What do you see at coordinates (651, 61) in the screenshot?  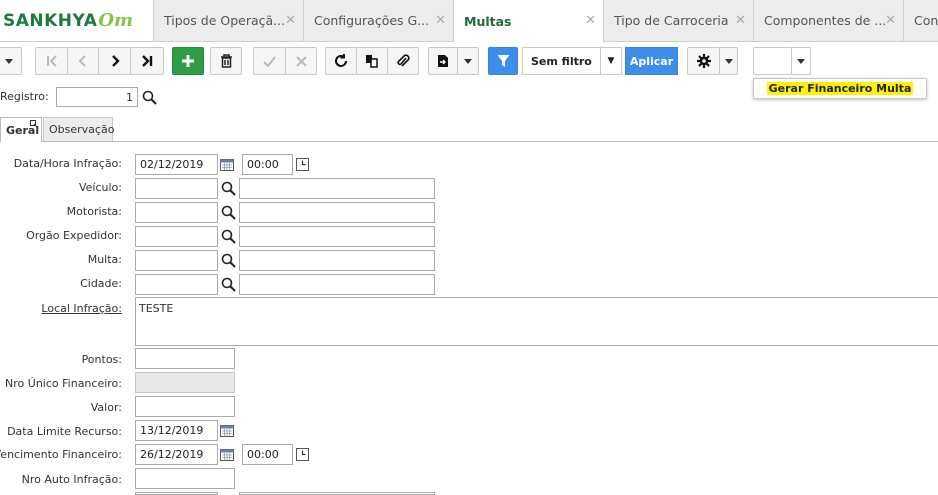 I see `apply-filter-button: Aplicar` at bounding box center [651, 61].